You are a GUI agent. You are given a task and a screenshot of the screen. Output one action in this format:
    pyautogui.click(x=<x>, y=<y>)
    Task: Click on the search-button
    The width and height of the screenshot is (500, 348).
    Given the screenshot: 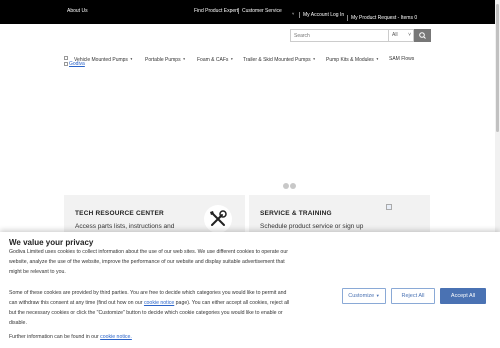 What is the action you would take?
    pyautogui.click(x=422, y=35)
    